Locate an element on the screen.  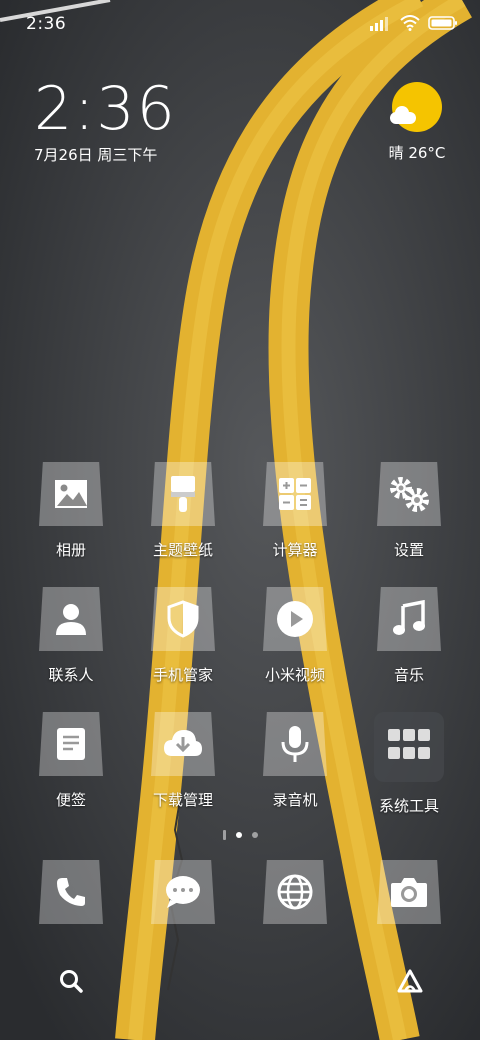
app-label: 下载管理 is located at coordinates (182, 800).